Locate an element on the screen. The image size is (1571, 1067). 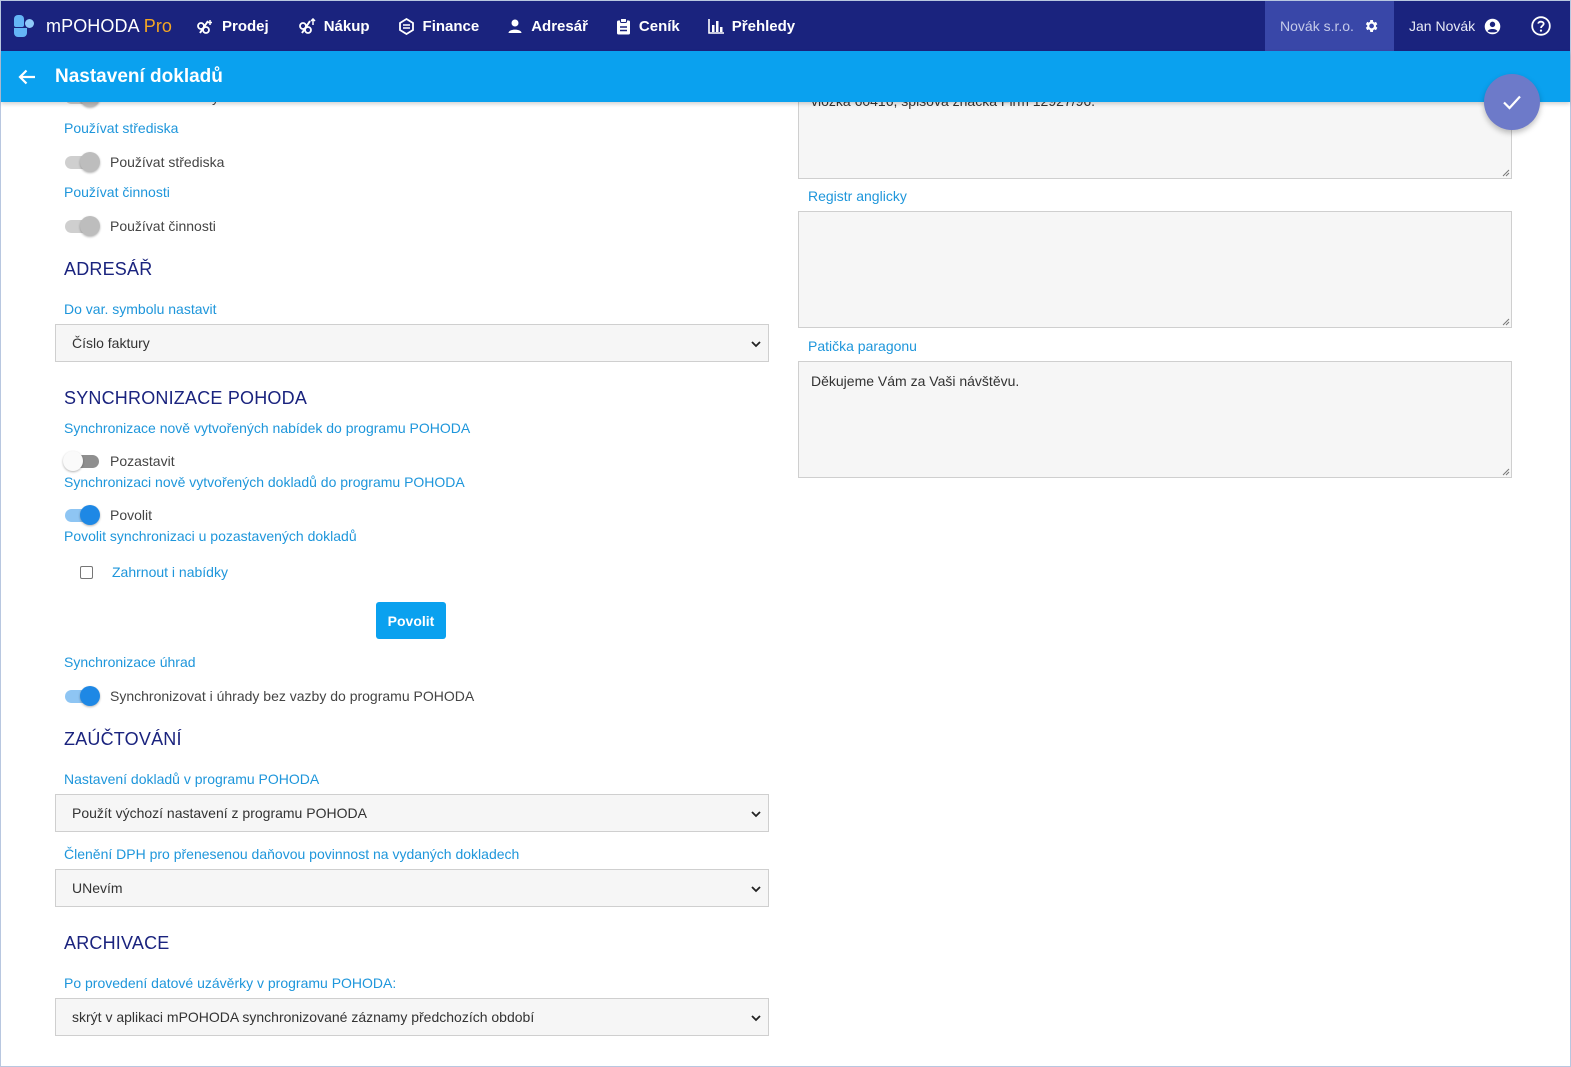
register-en-textarea is located at coordinates (1155, 269).